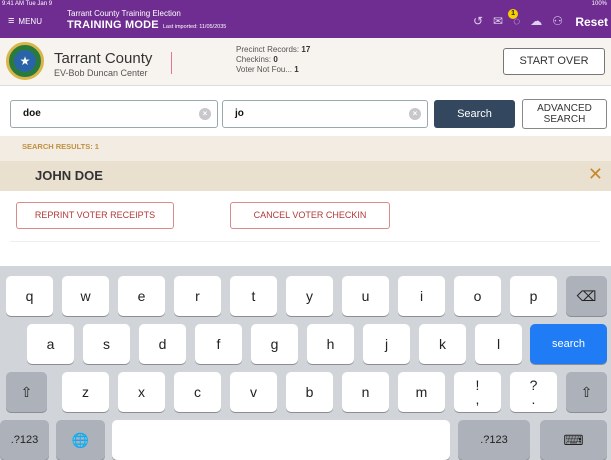  Describe the element at coordinates (101, 73) in the screenshot. I see `vote-center-name: EV-Bob Duncan Center` at that location.